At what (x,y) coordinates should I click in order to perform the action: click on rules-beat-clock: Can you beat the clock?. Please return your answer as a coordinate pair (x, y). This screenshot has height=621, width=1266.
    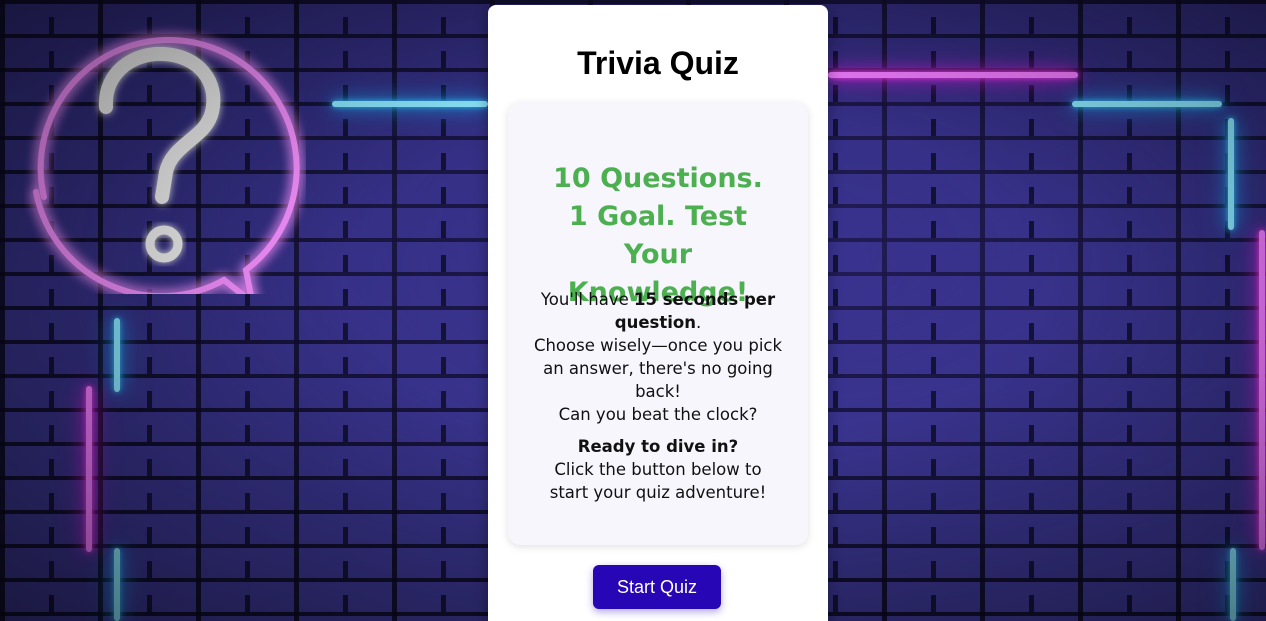
    Looking at the image, I should click on (658, 414).